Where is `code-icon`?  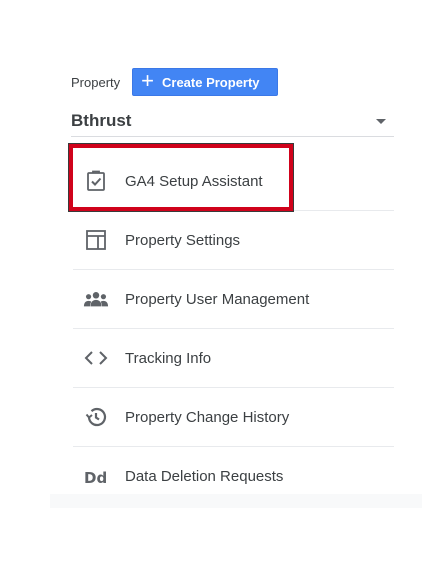
code-icon is located at coordinates (96, 358).